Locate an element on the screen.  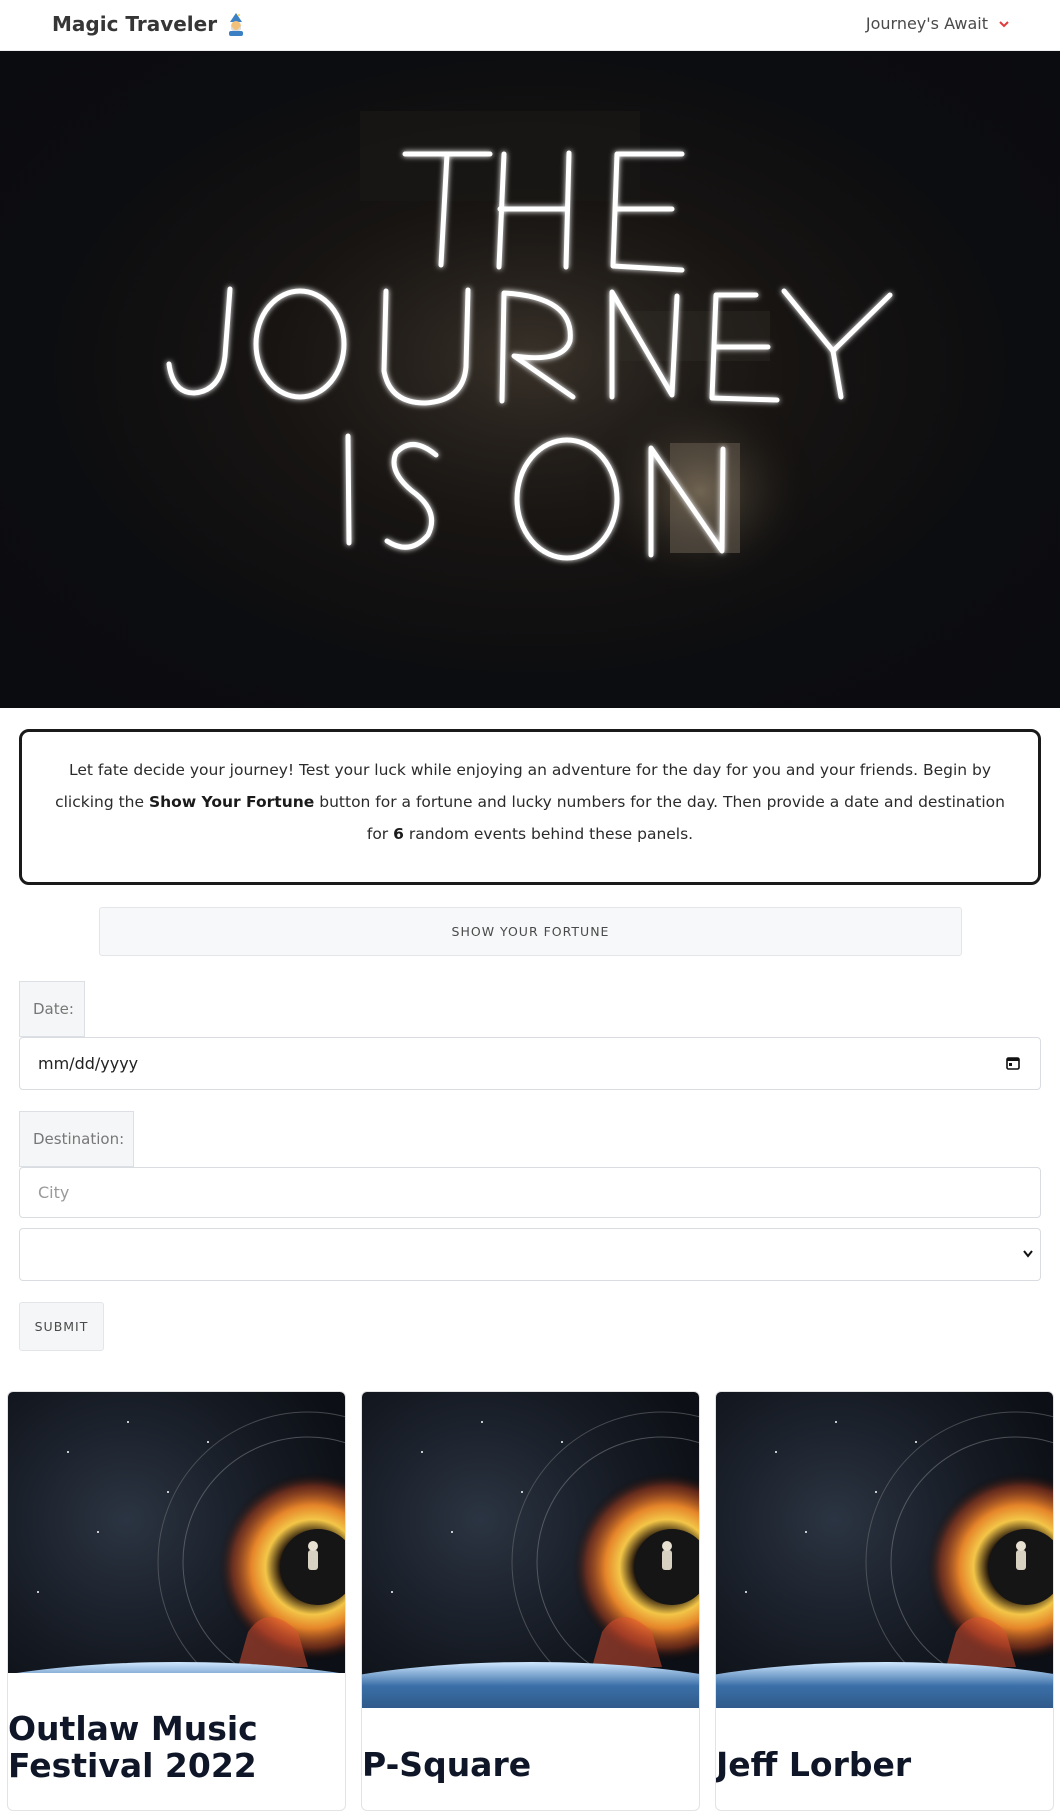
date-label: Date: is located at coordinates (52, 1009).